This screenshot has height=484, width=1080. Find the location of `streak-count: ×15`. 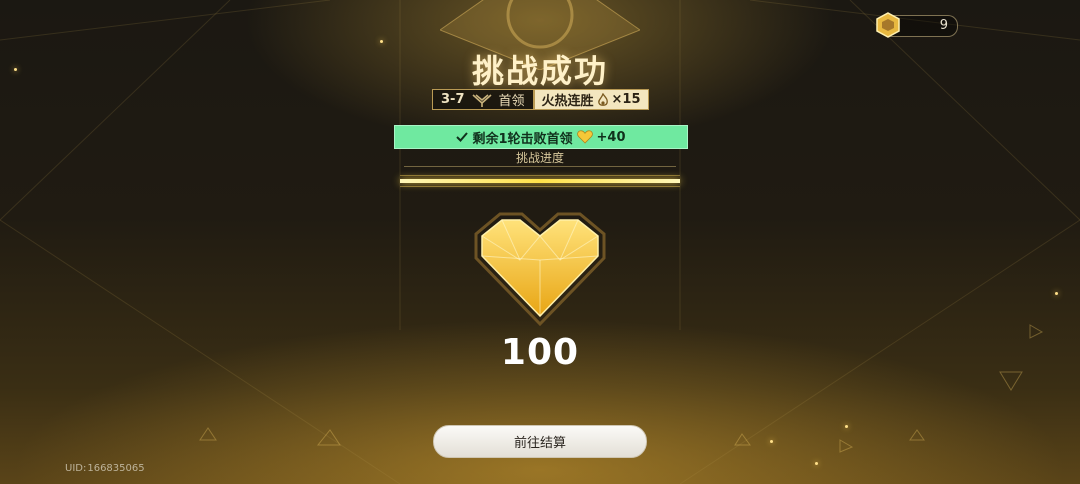

streak-count: ×15 is located at coordinates (626, 99).